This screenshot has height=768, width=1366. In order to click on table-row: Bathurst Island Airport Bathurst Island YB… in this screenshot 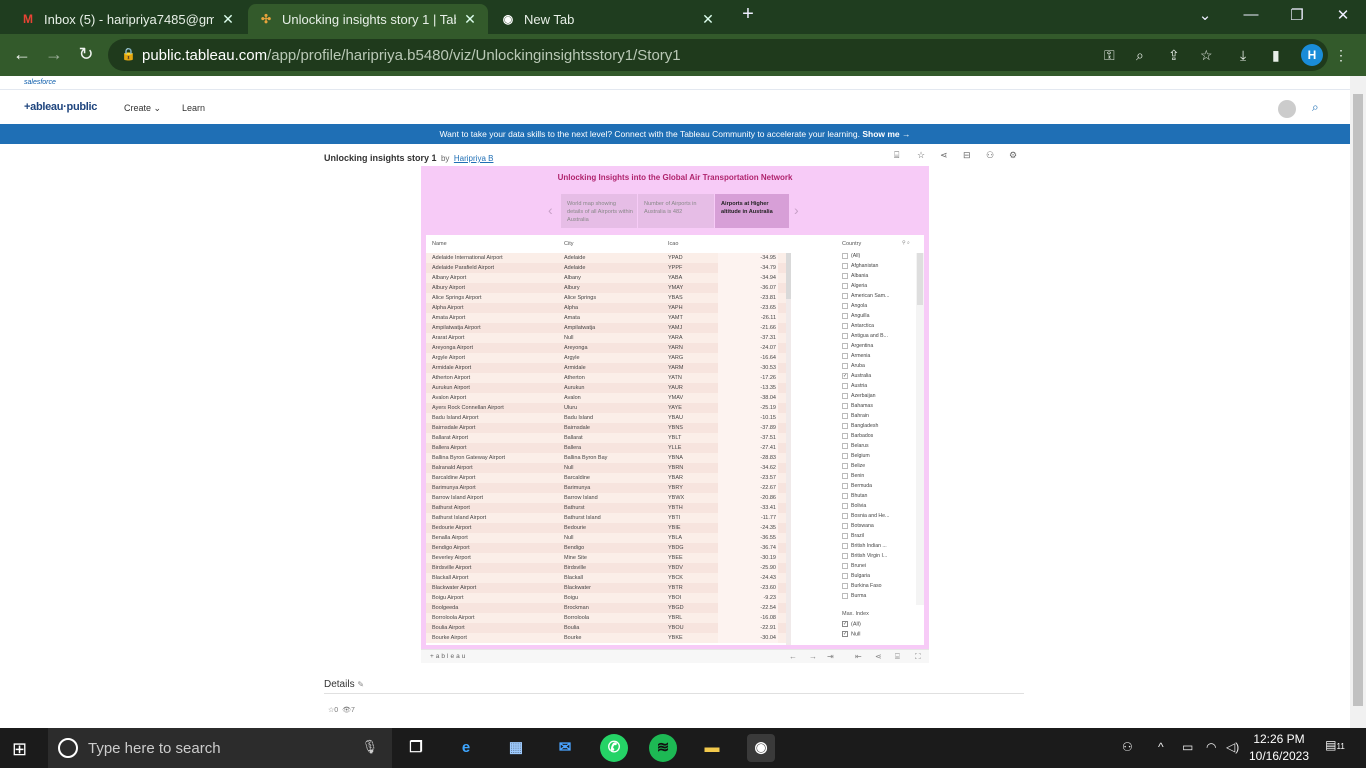, I will do `click(608, 518)`.